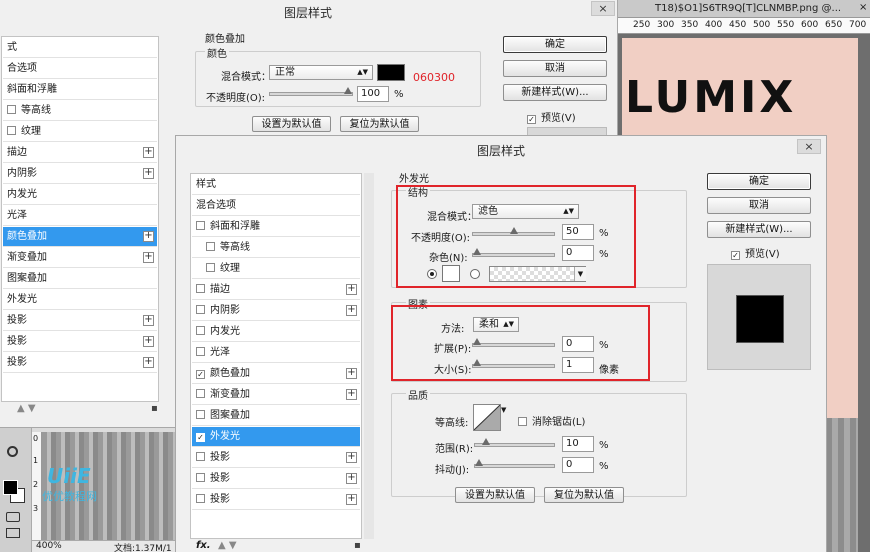  Describe the element at coordinates (578, 444) in the screenshot. I see `quality-range-input: 10` at that location.